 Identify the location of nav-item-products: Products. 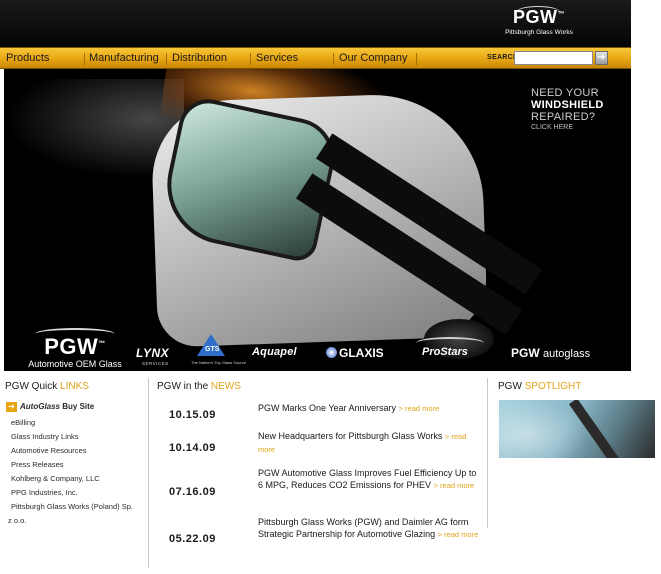
(27, 58).